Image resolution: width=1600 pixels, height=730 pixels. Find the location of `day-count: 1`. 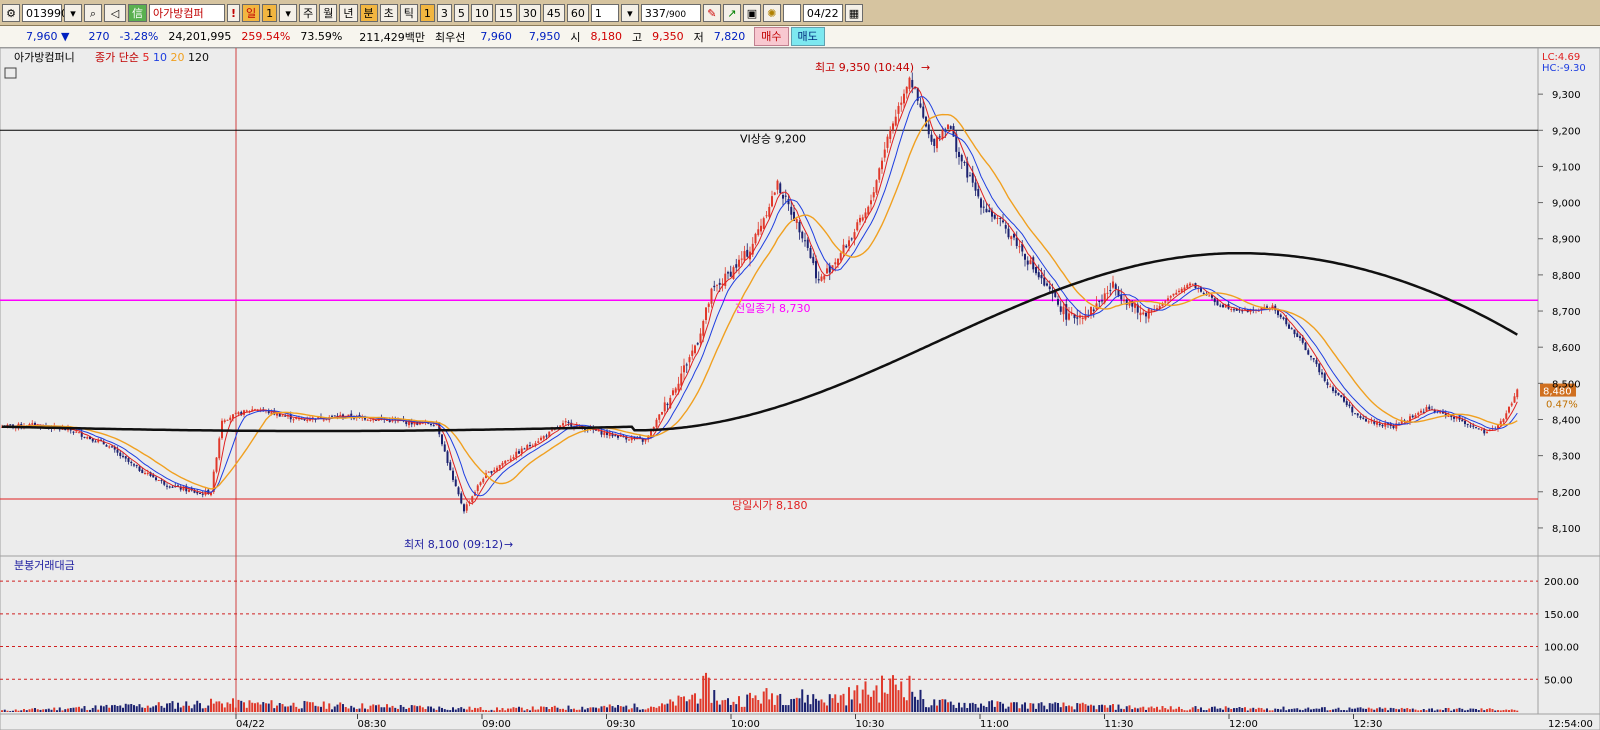

day-count: 1 is located at coordinates (270, 12).